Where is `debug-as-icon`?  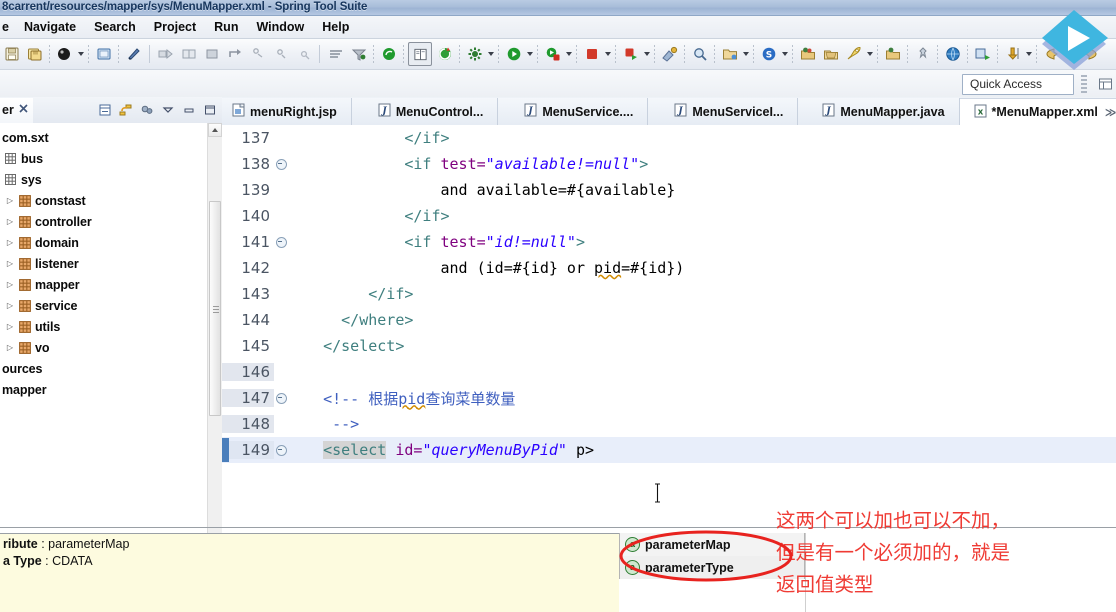 debug-as-icon is located at coordinates (552, 54).